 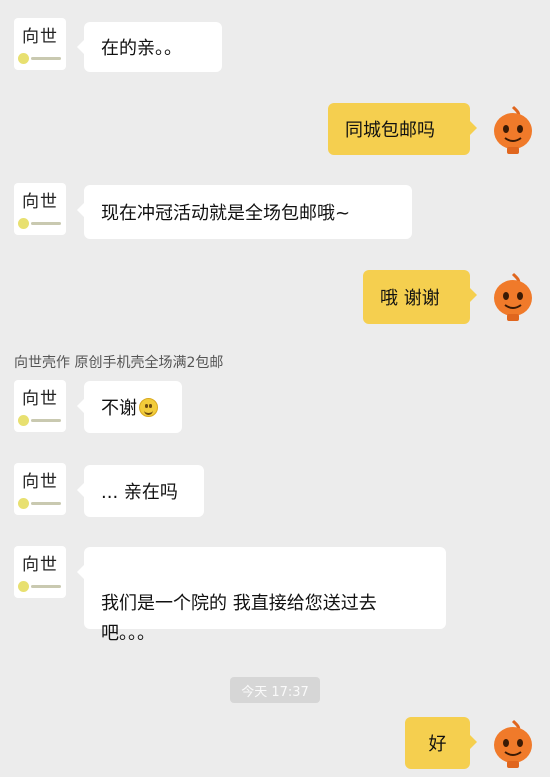 I want to click on message-text: 同城包邮吗, so click(x=390, y=130).